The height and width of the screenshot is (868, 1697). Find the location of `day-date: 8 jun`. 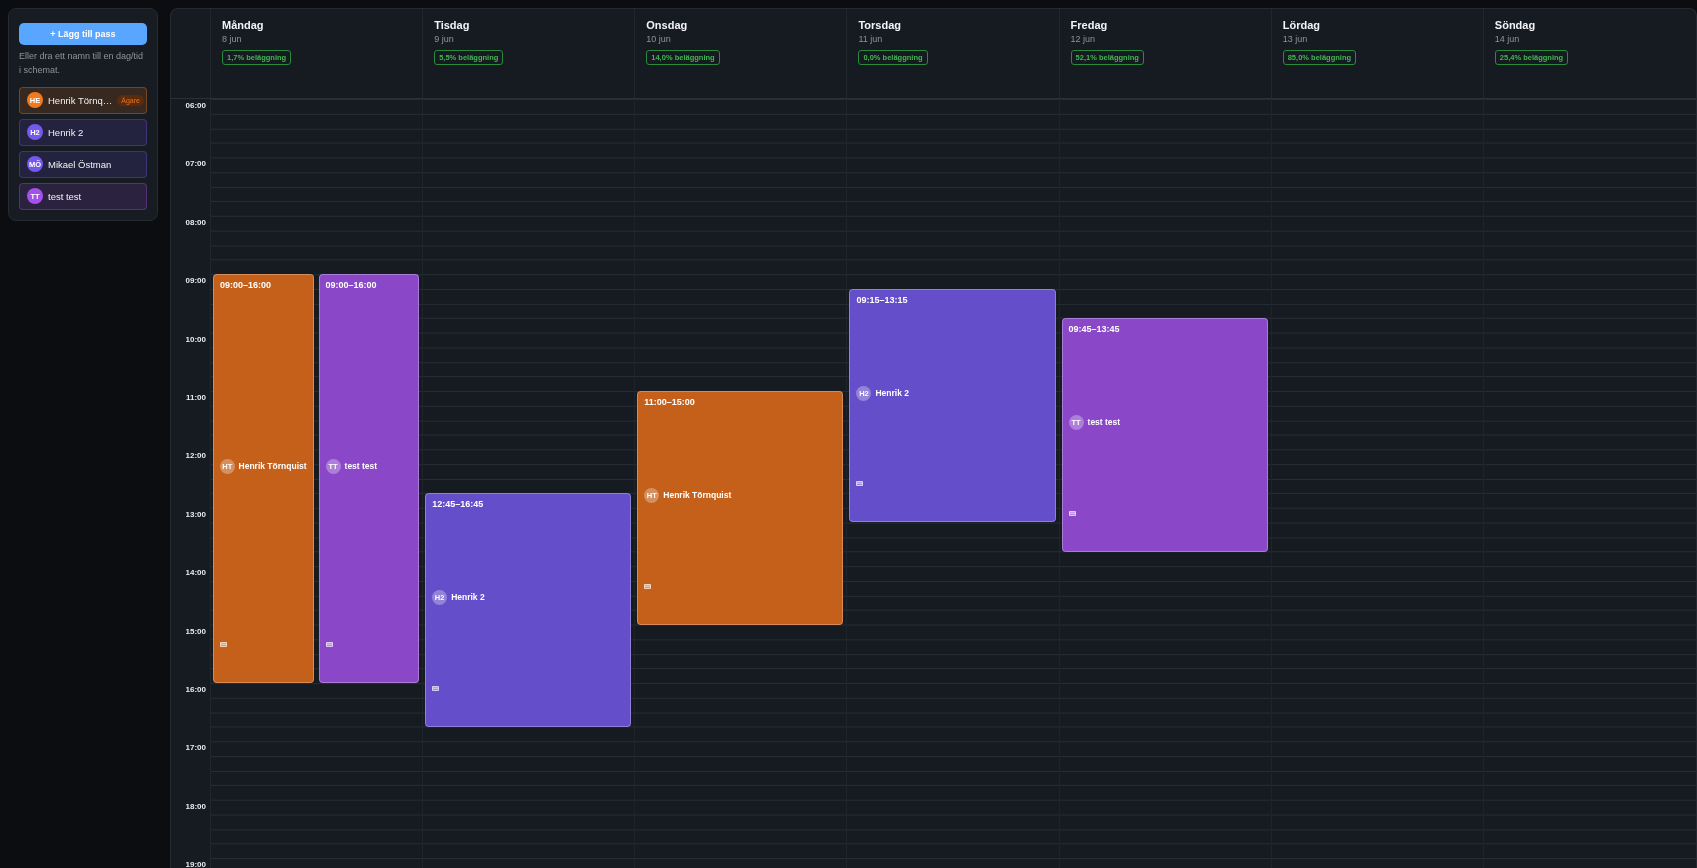

day-date: 8 jun is located at coordinates (232, 39).